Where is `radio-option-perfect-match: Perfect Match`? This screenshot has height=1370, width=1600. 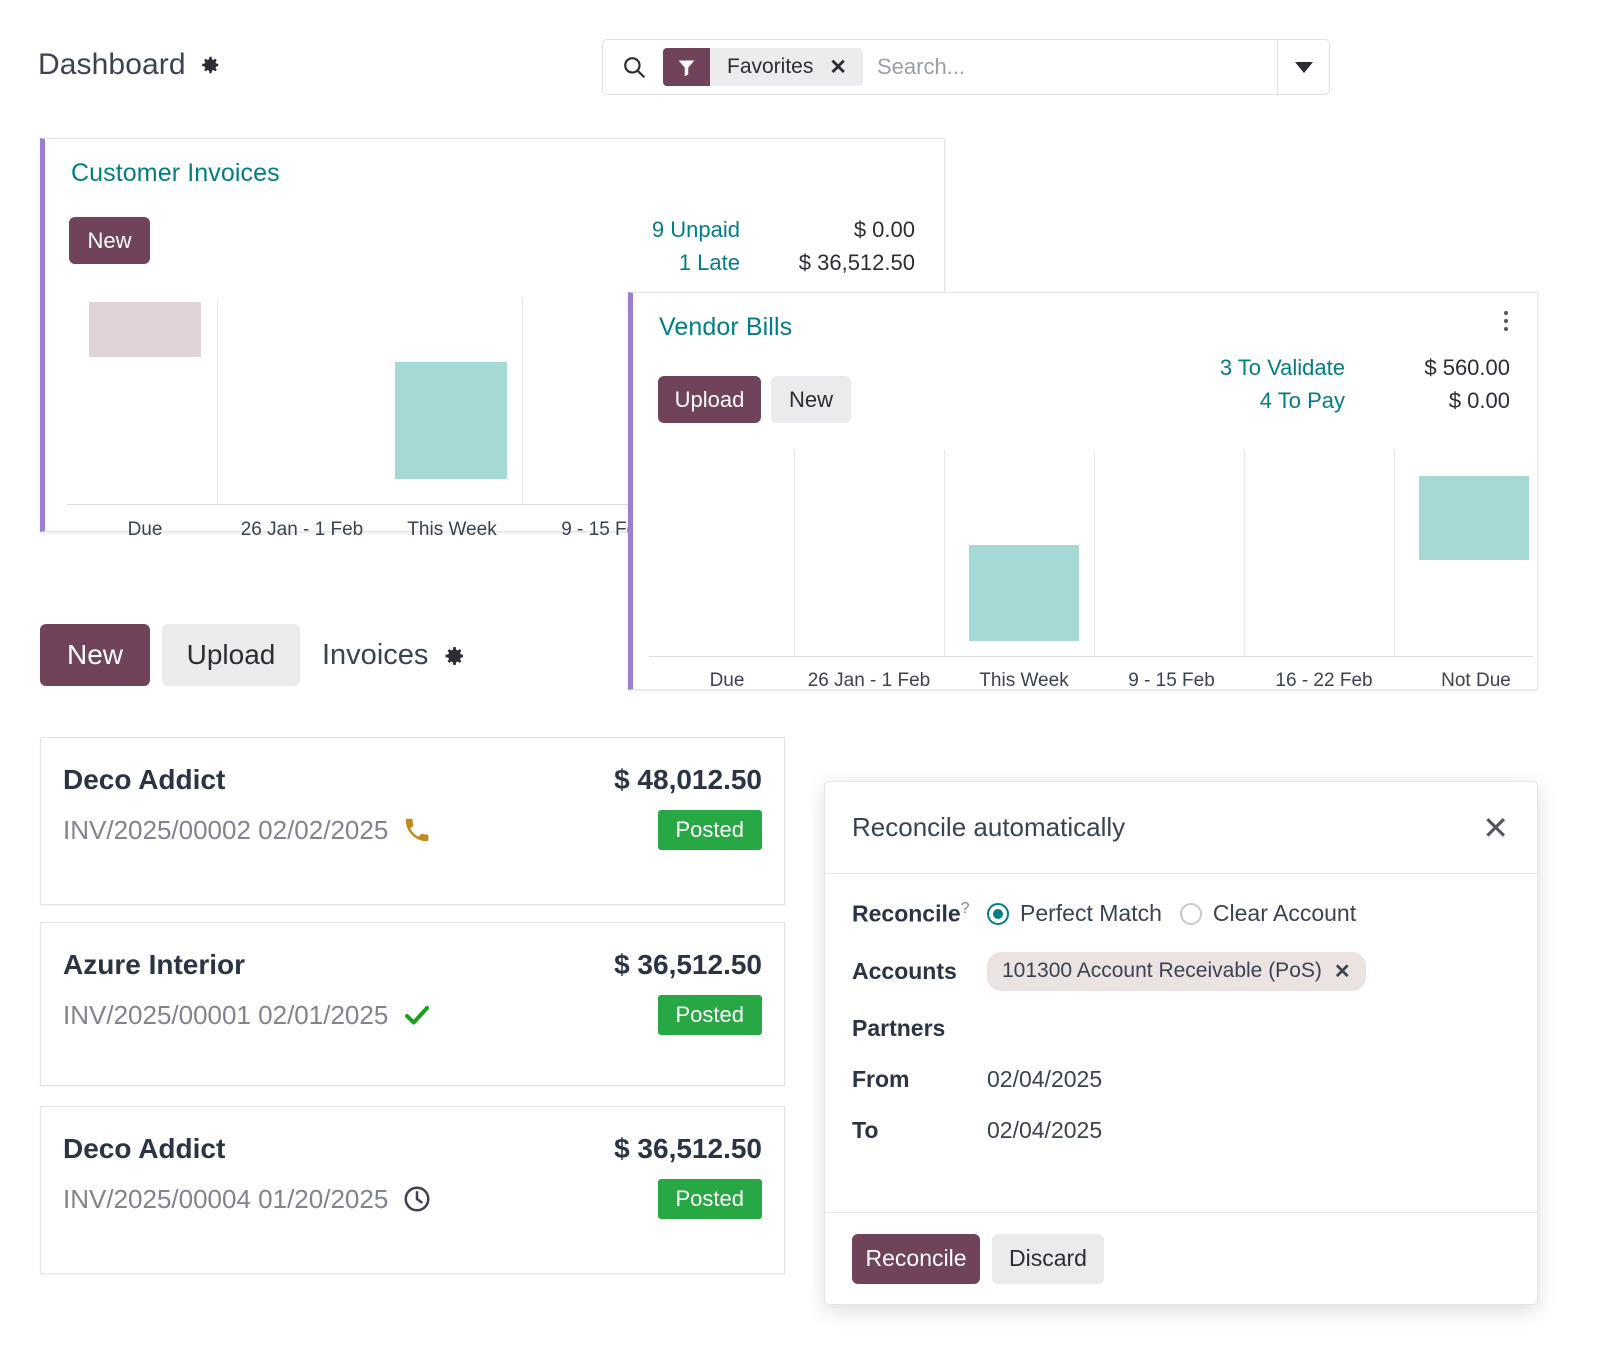 radio-option-perfect-match: Perfect Match is located at coordinates (1074, 913).